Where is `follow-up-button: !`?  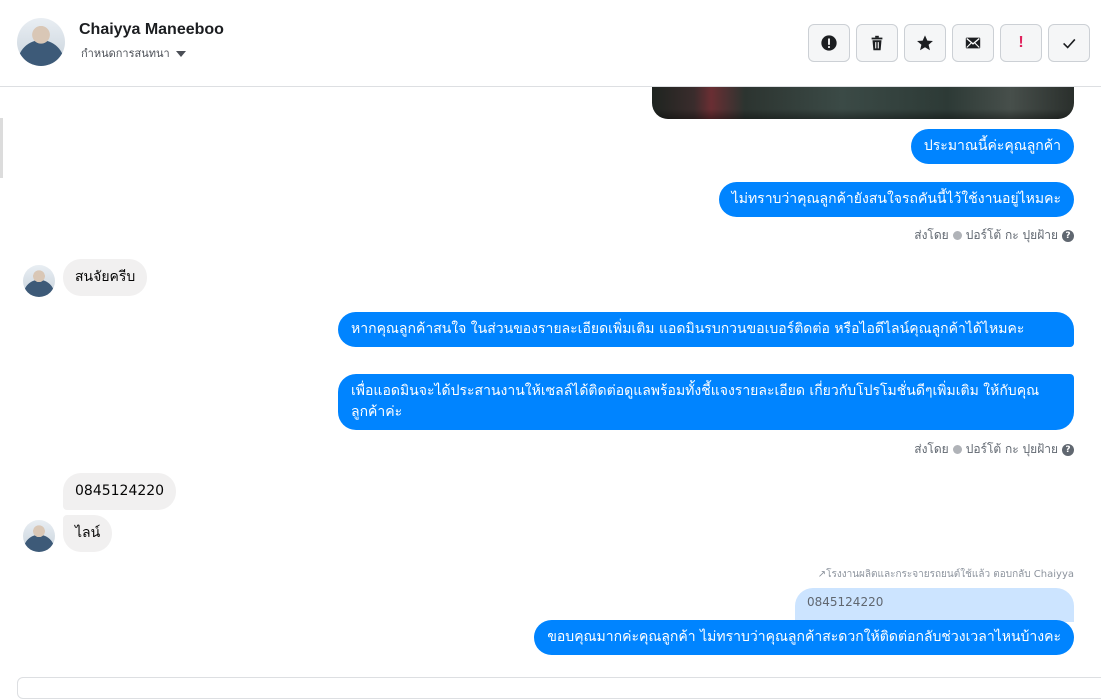 follow-up-button: ! is located at coordinates (1021, 43).